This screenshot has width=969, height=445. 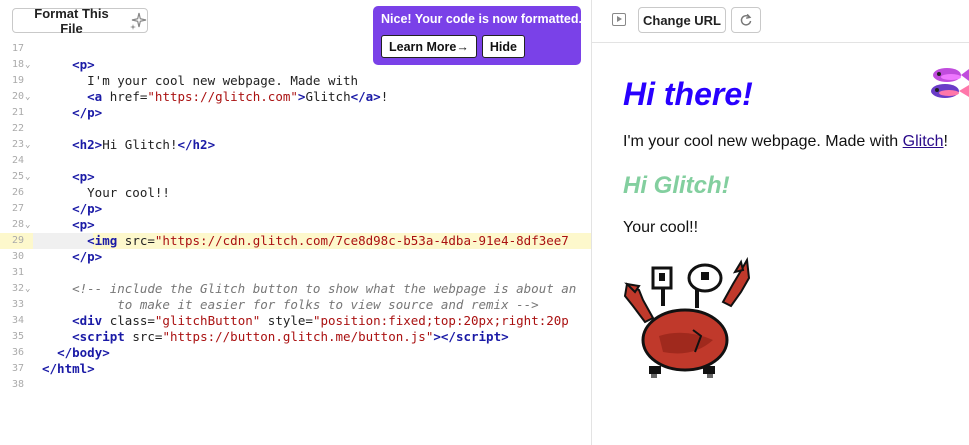 I want to click on code-line: 23 ⌄ <h2>Hi Glitch!</h2>, so click(x=295, y=145).